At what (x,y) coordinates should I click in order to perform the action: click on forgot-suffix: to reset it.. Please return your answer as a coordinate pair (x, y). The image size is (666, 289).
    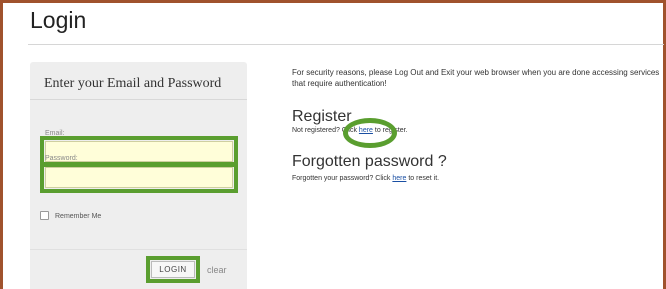
    Looking at the image, I should click on (423, 178).